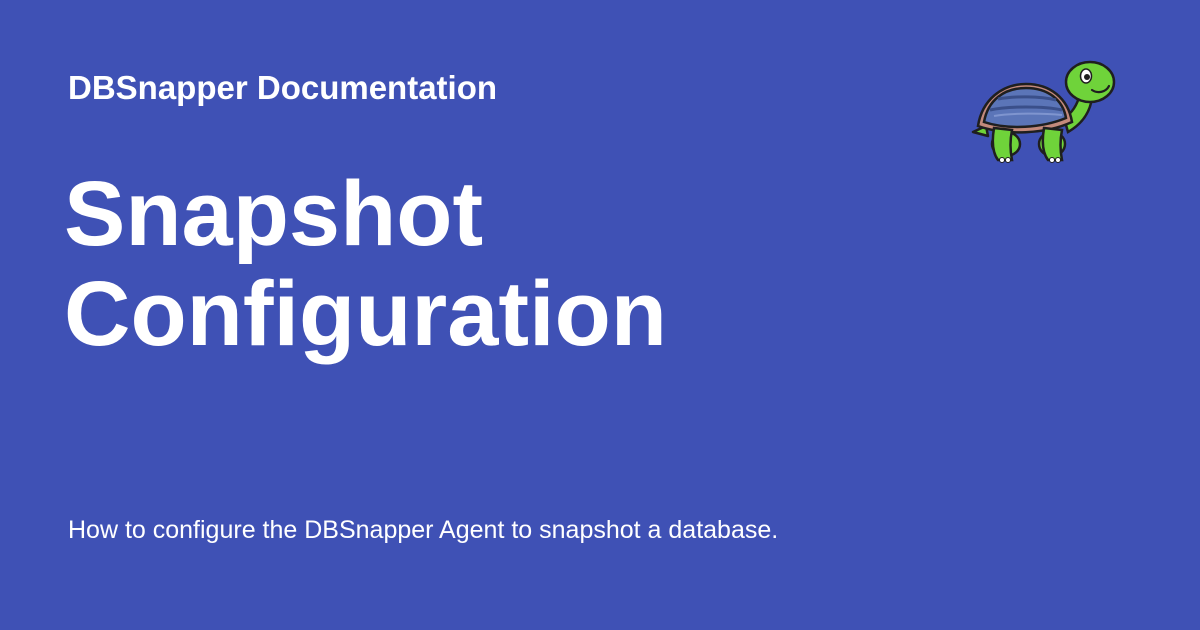 The height and width of the screenshot is (630, 1200). What do you see at coordinates (274, 214) in the screenshot?
I see `page-title-line-1: Snapshot` at bounding box center [274, 214].